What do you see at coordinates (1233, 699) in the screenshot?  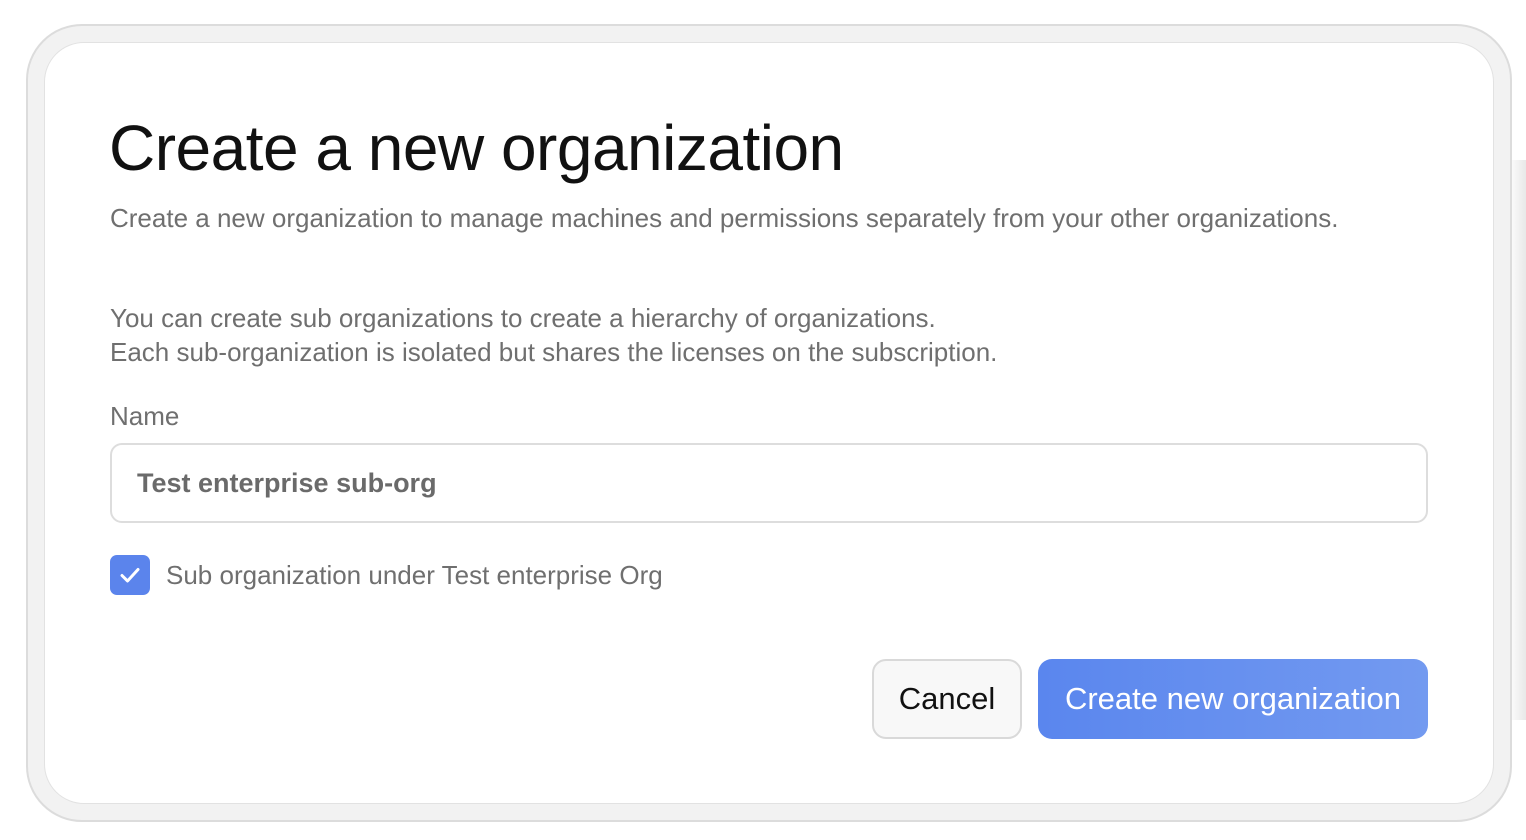 I see `create-organization-button: Create new organization` at bounding box center [1233, 699].